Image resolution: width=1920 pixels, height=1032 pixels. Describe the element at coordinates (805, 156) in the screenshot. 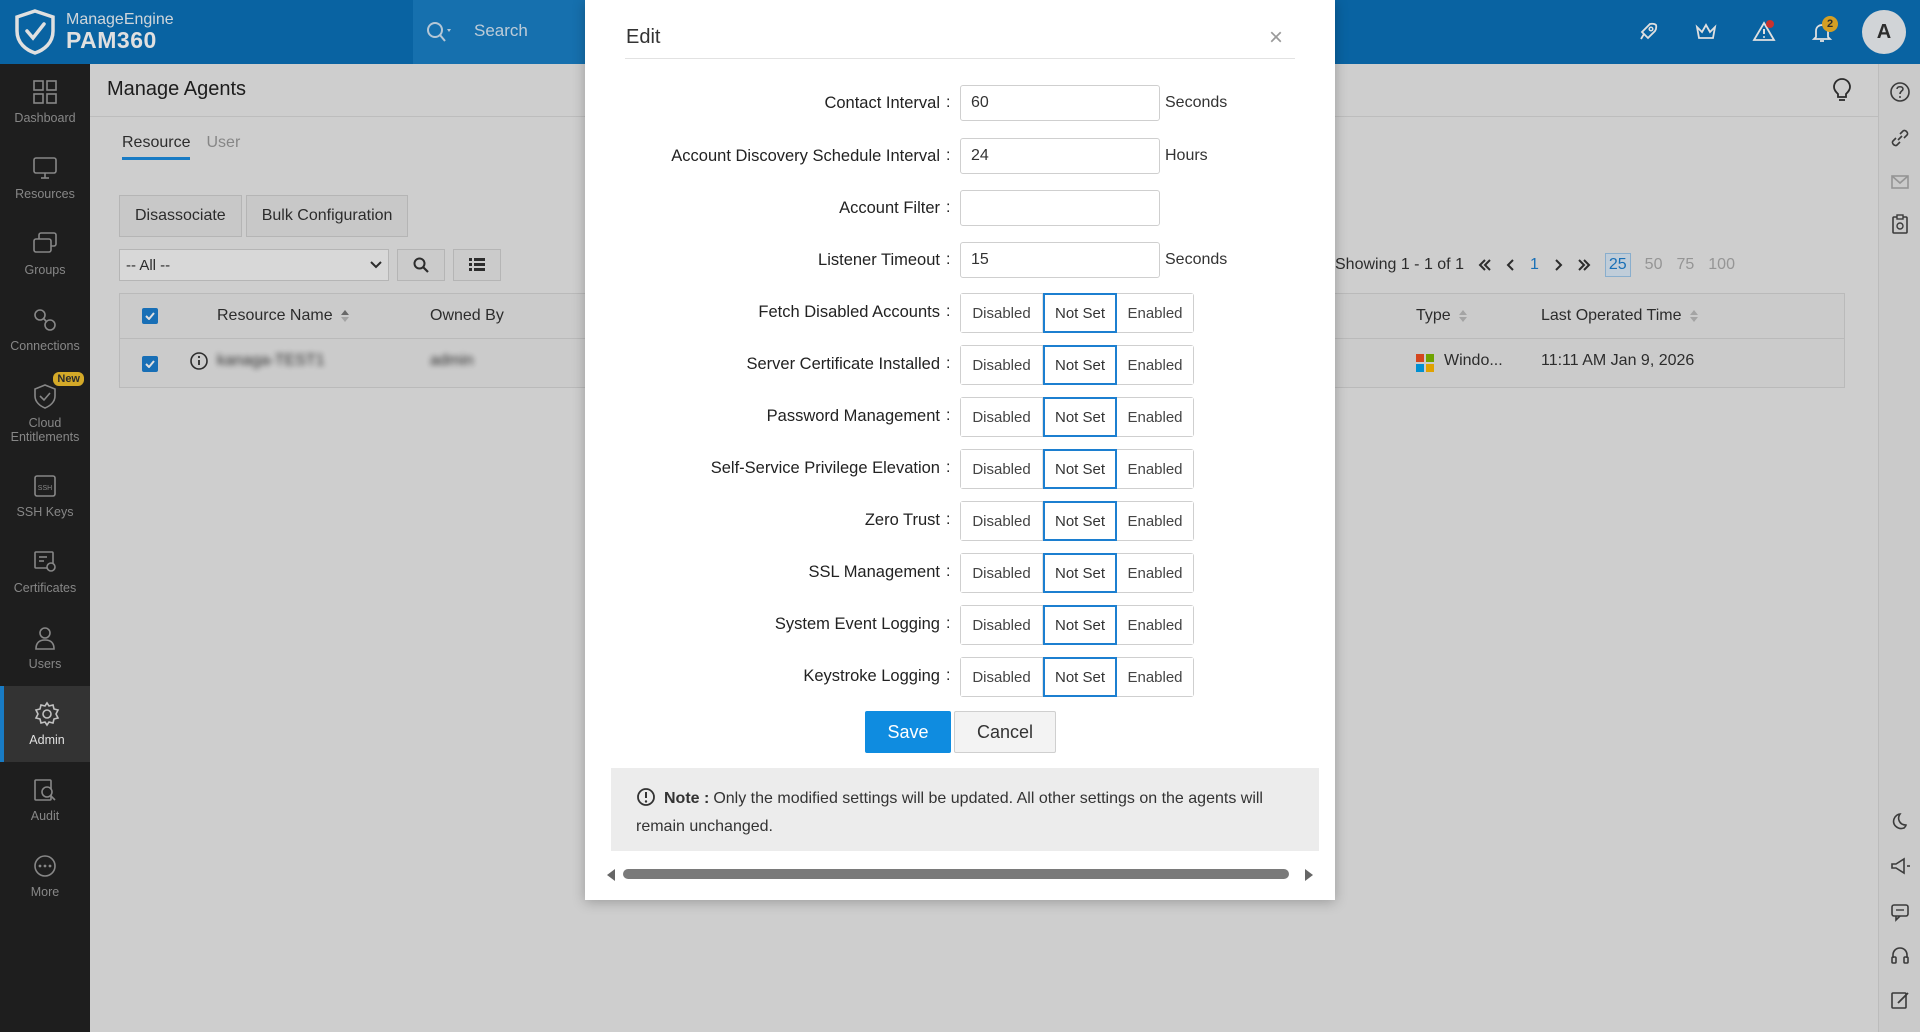

I see `discovery-interval-label: Account Discovery Schedule Interval` at that location.